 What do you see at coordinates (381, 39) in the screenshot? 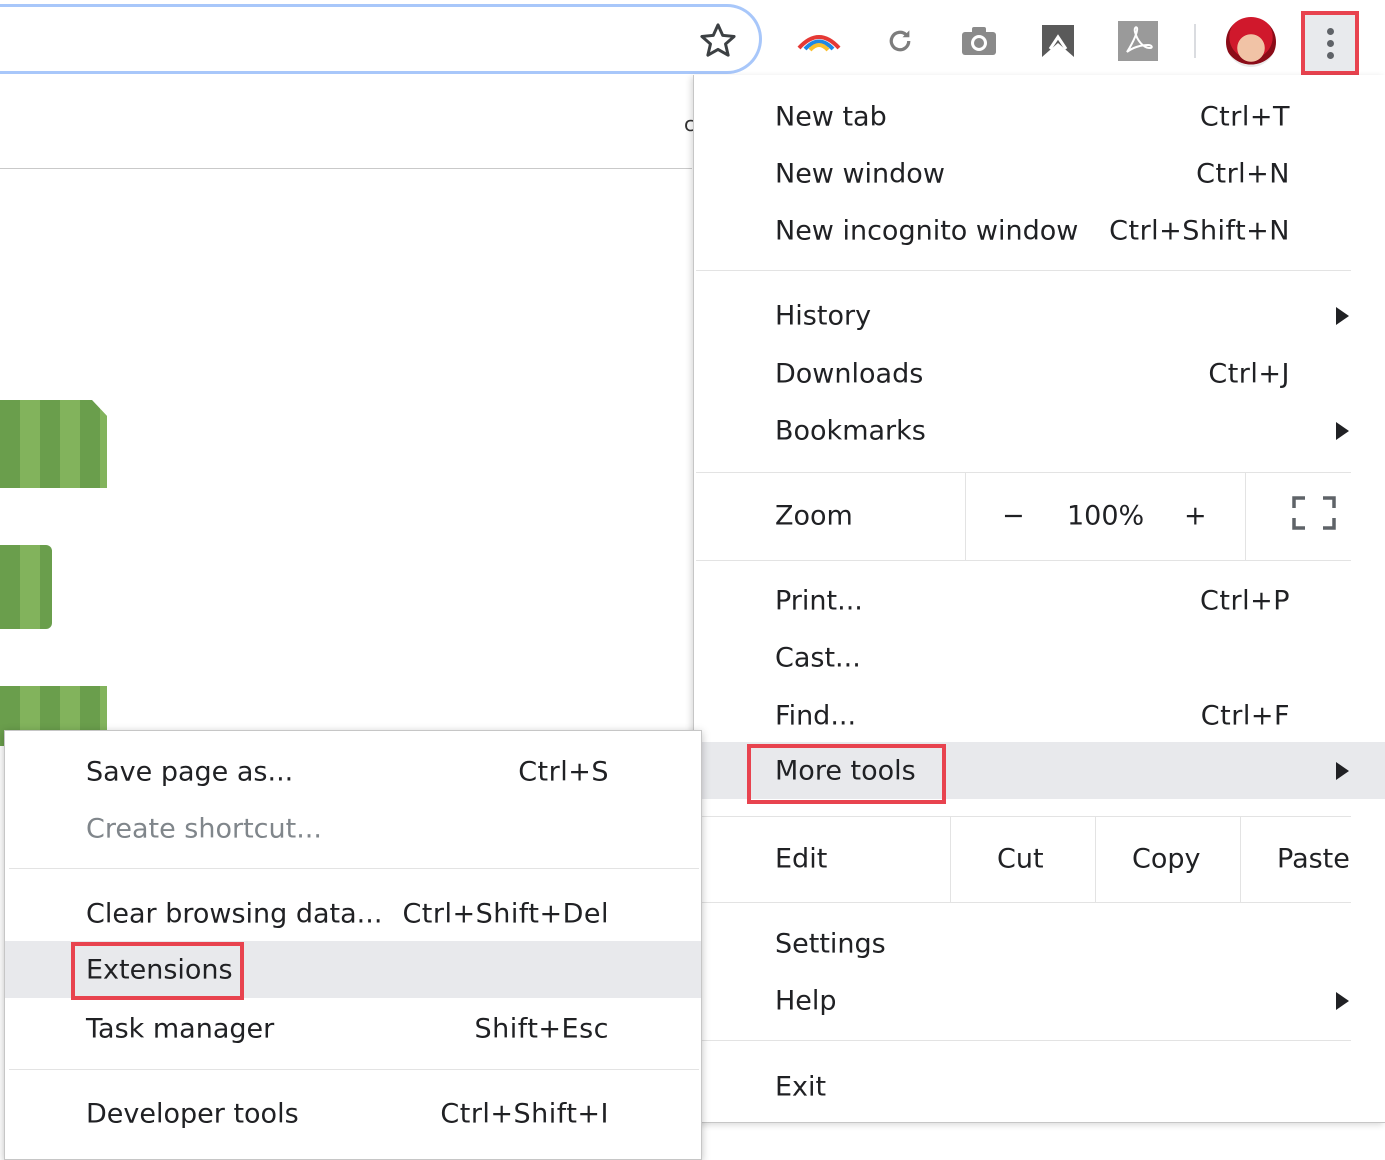
I see `omnibox` at bounding box center [381, 39].